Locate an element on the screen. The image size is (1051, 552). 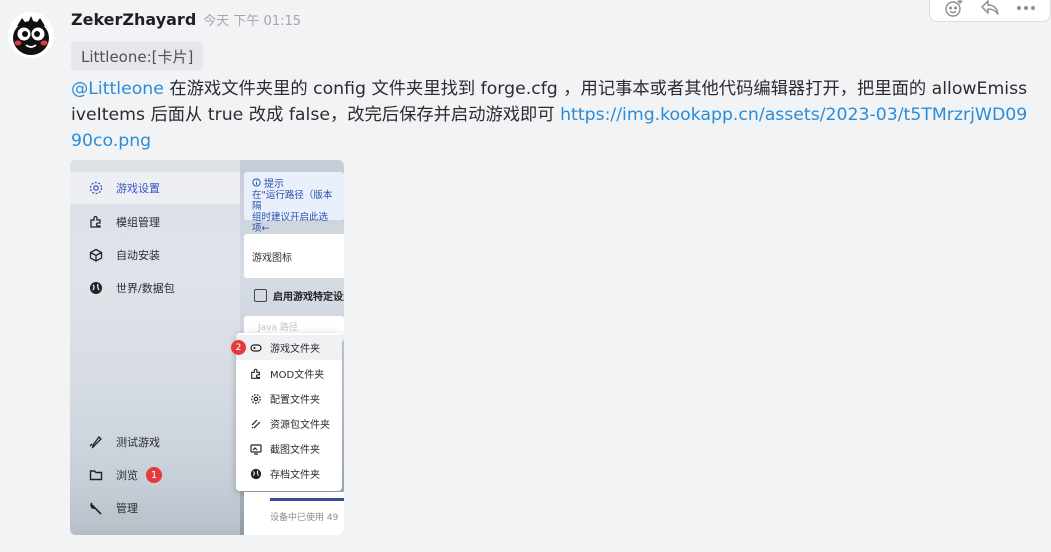
game-icon-label: 游戏图标 is located at coordinates (272, 258).